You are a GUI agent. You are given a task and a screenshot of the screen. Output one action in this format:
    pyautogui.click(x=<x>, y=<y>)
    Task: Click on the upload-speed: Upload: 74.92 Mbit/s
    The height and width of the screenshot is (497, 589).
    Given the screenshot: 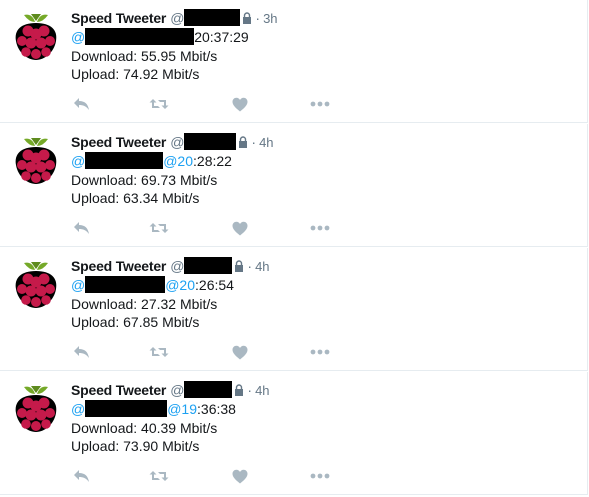 What is the action you would take?
    pyautogui.click(x=135, y=74)
    